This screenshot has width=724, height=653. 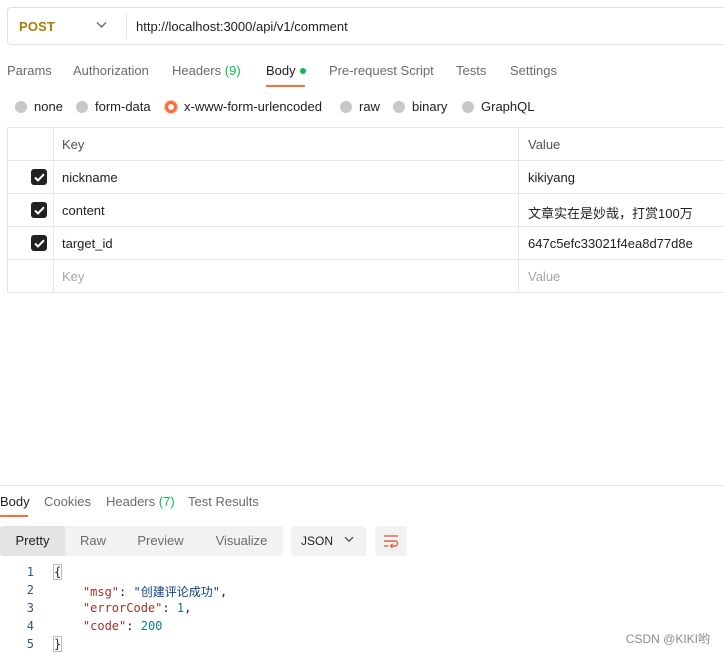 What do you see at coordinates (366, 144) in the screenshot?
I see `table-header-row: Key Value` at bounding box center [366, 144].